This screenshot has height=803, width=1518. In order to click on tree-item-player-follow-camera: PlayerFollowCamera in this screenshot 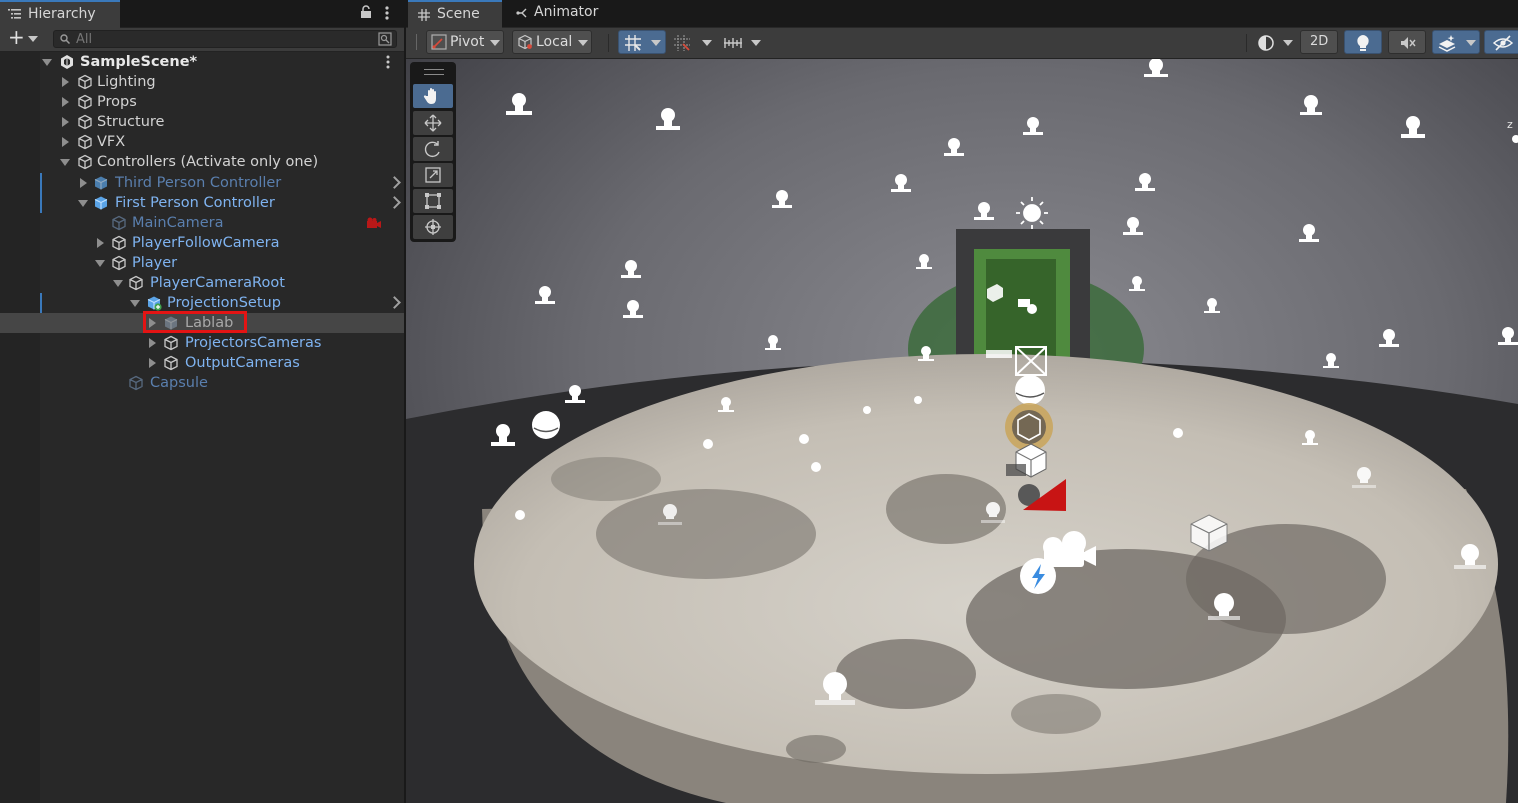, I will do `click(202, 243)`.